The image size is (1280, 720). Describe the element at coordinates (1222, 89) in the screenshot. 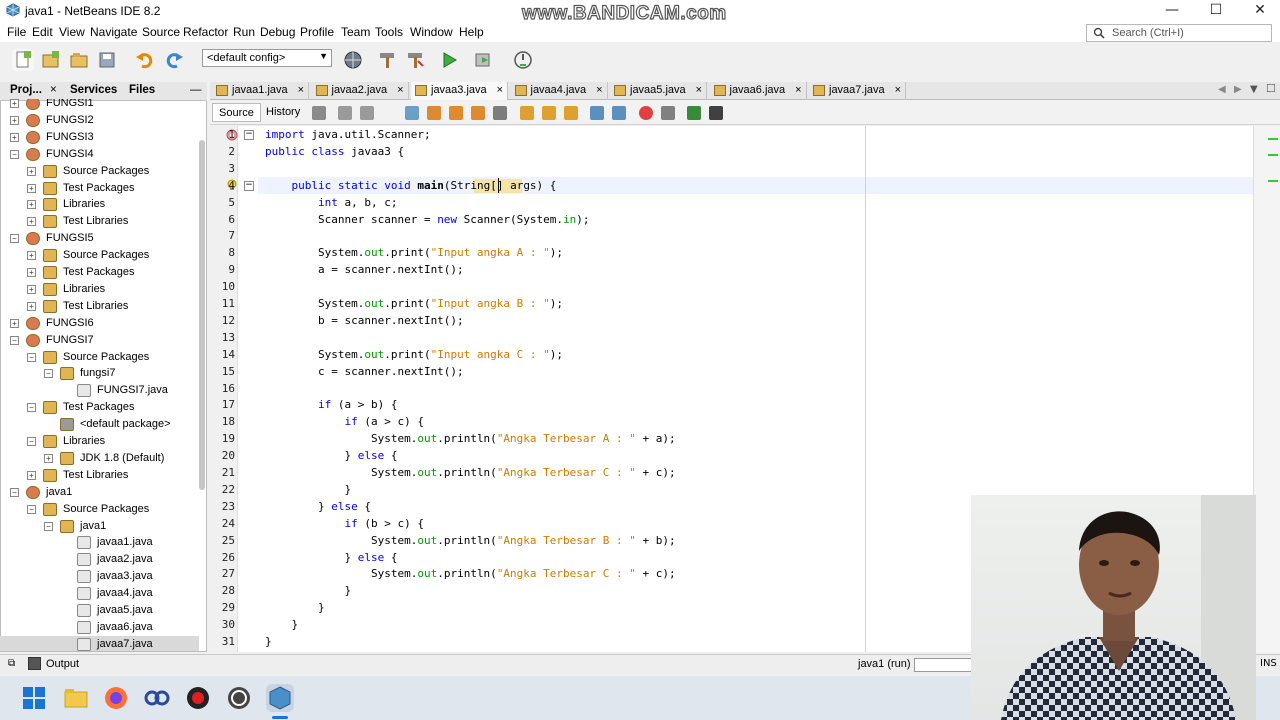

I see `tab-scroll-left-icon: ◀` at that location.